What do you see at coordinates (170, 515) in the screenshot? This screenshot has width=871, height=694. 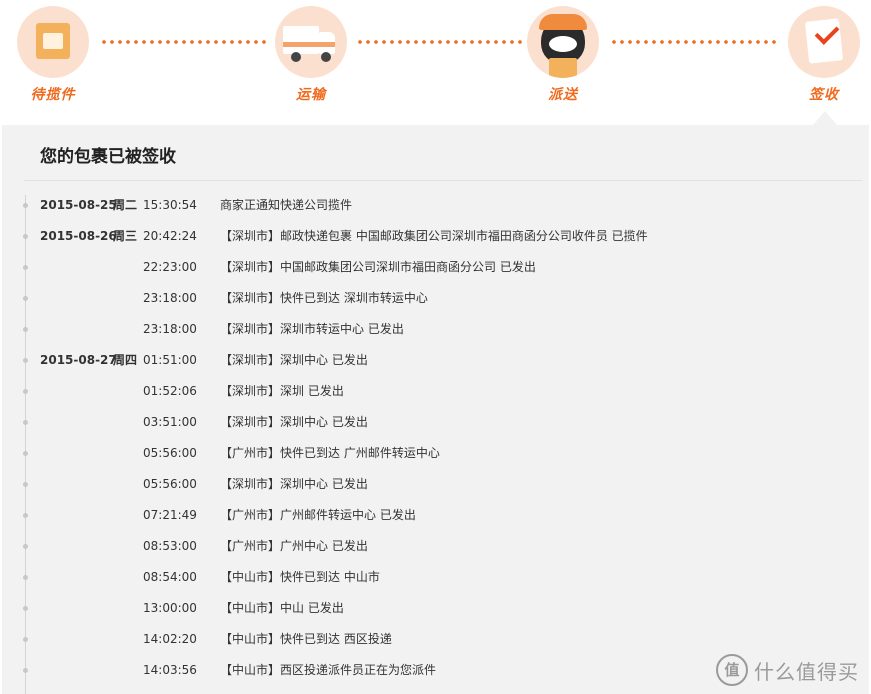 I see `event-time: 07:21:49` at bounding box center [170, 515].